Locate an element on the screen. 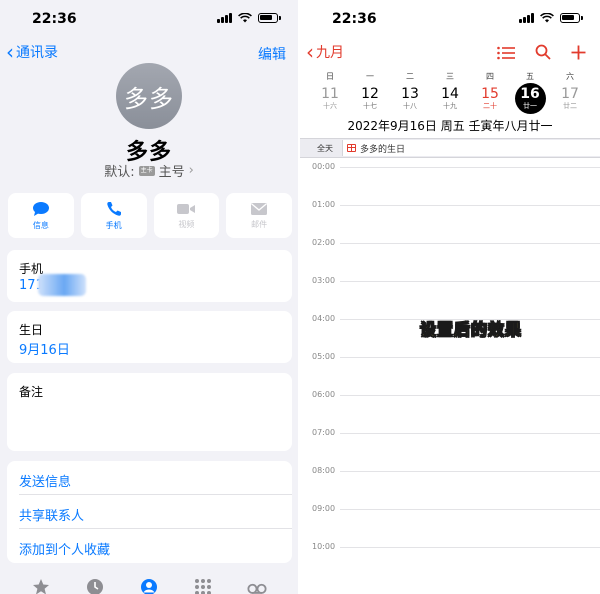 This screenshot has width=600, height=594. weekday-label: 六 is located at coordinates (570, 76).